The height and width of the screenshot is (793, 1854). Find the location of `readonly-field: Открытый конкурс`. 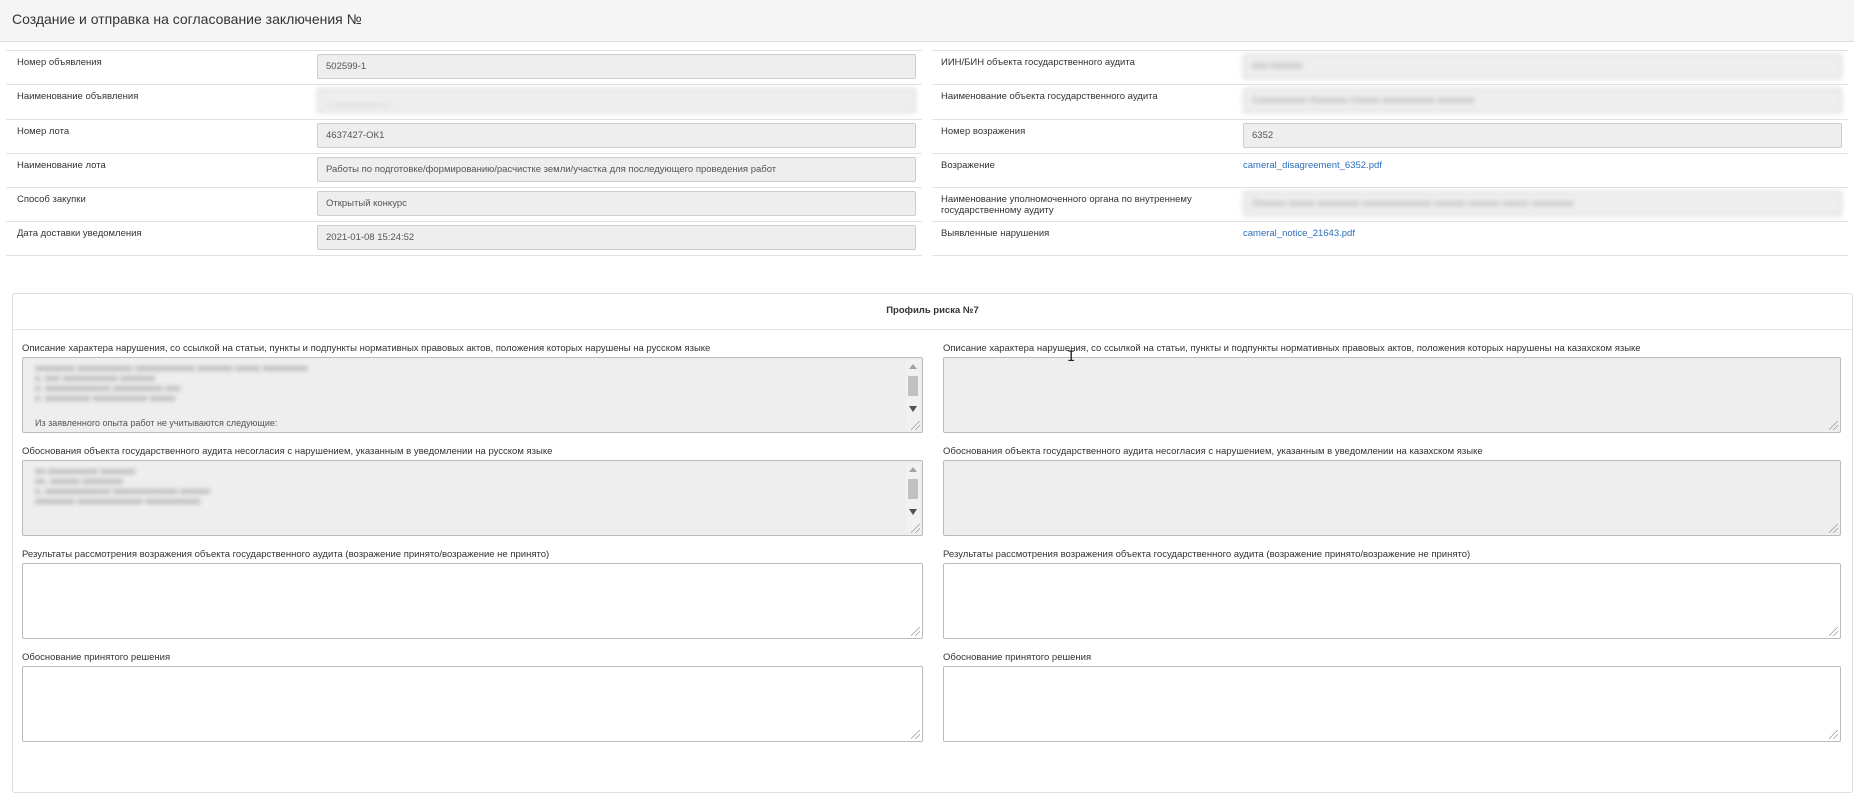

readonly-field: Открытый конкурс is located at coordinates (616, 204).